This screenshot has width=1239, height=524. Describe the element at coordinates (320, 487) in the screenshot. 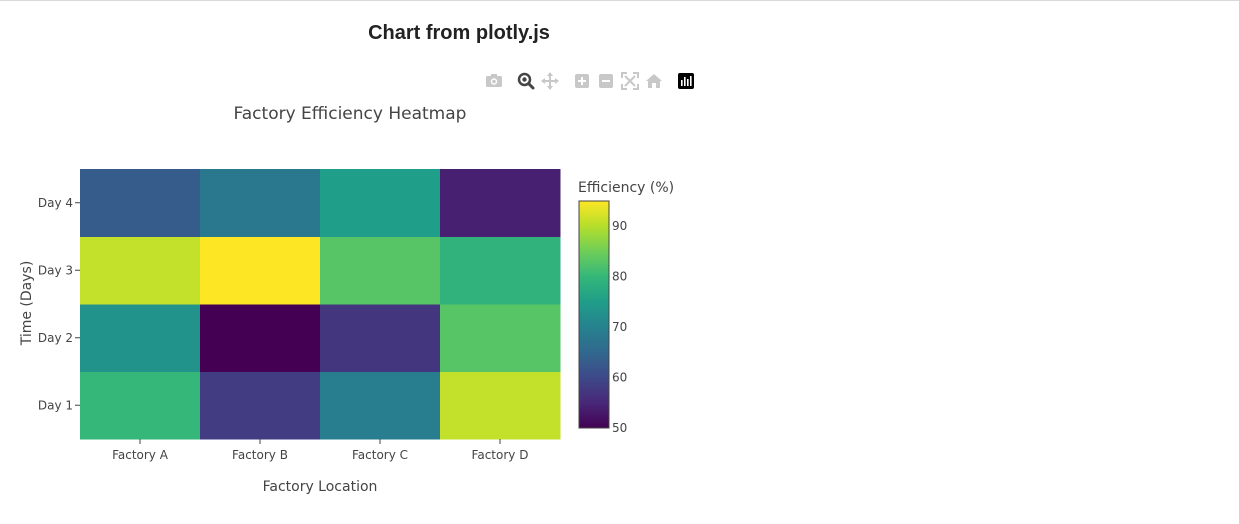

I see `x-axis-title: Factory Location` at that location.